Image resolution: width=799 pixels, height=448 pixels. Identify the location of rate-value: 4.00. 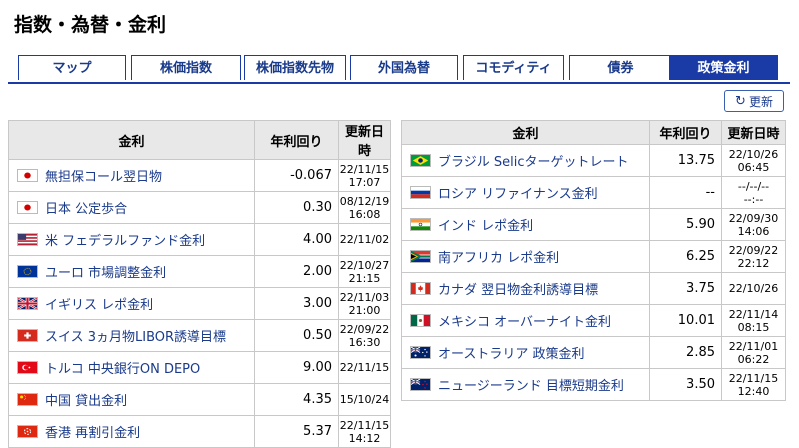
(296, 239).